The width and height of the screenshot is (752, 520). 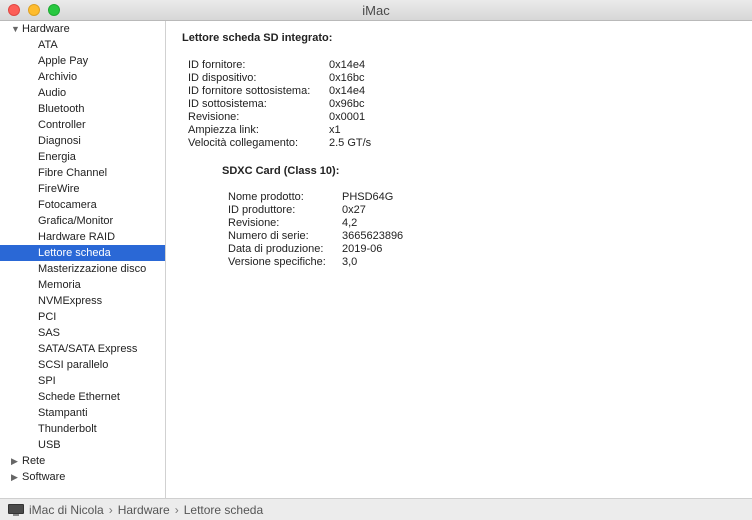 What do you see at coordinates (281, 171) in the screenshot?
I see `card-title: SDXC Card (Class 10):` at bounding box center [281, 171].